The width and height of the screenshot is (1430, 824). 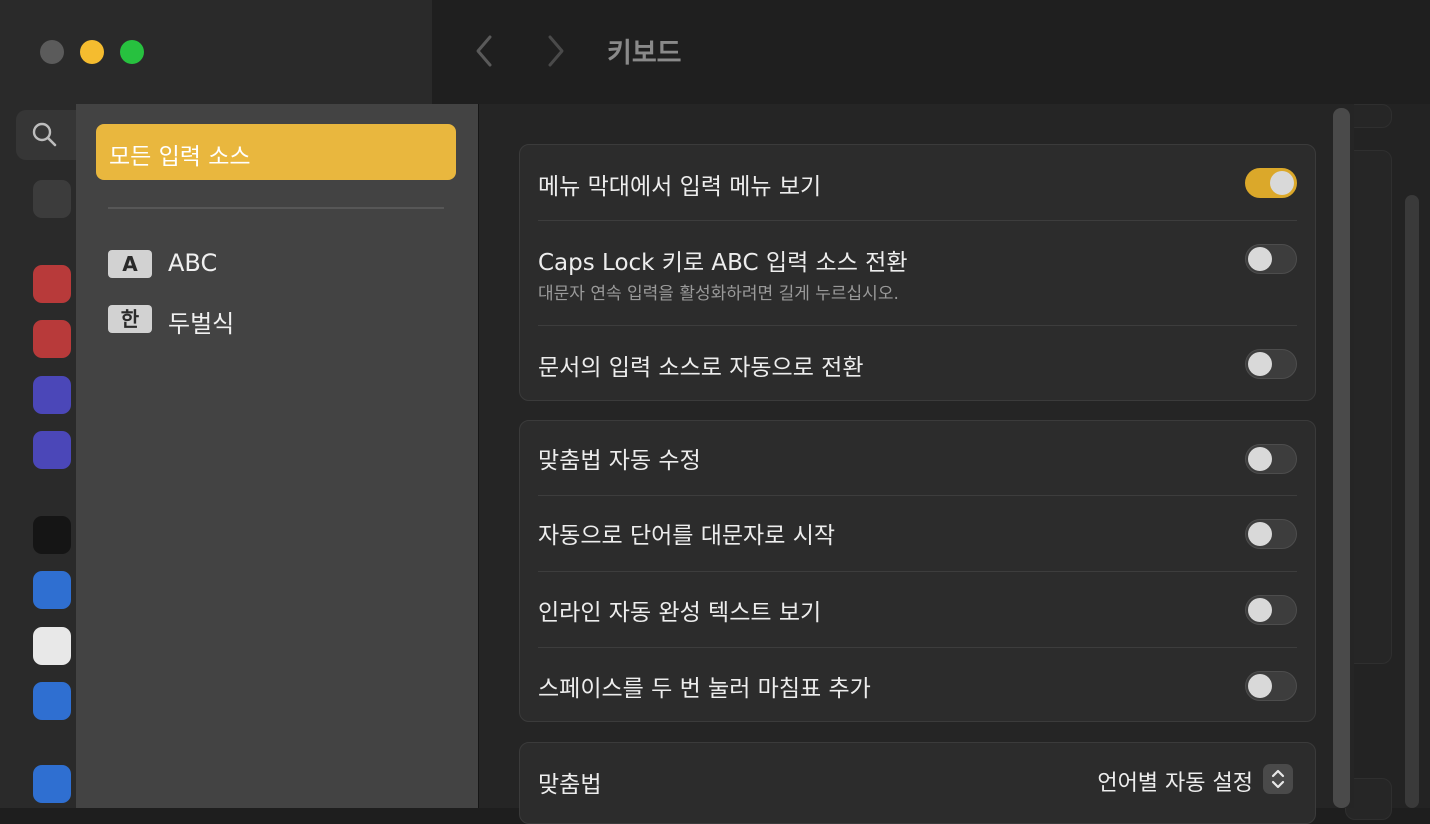 I want to click on auto-switch-source-toggle, so click(x=1271, y=364).